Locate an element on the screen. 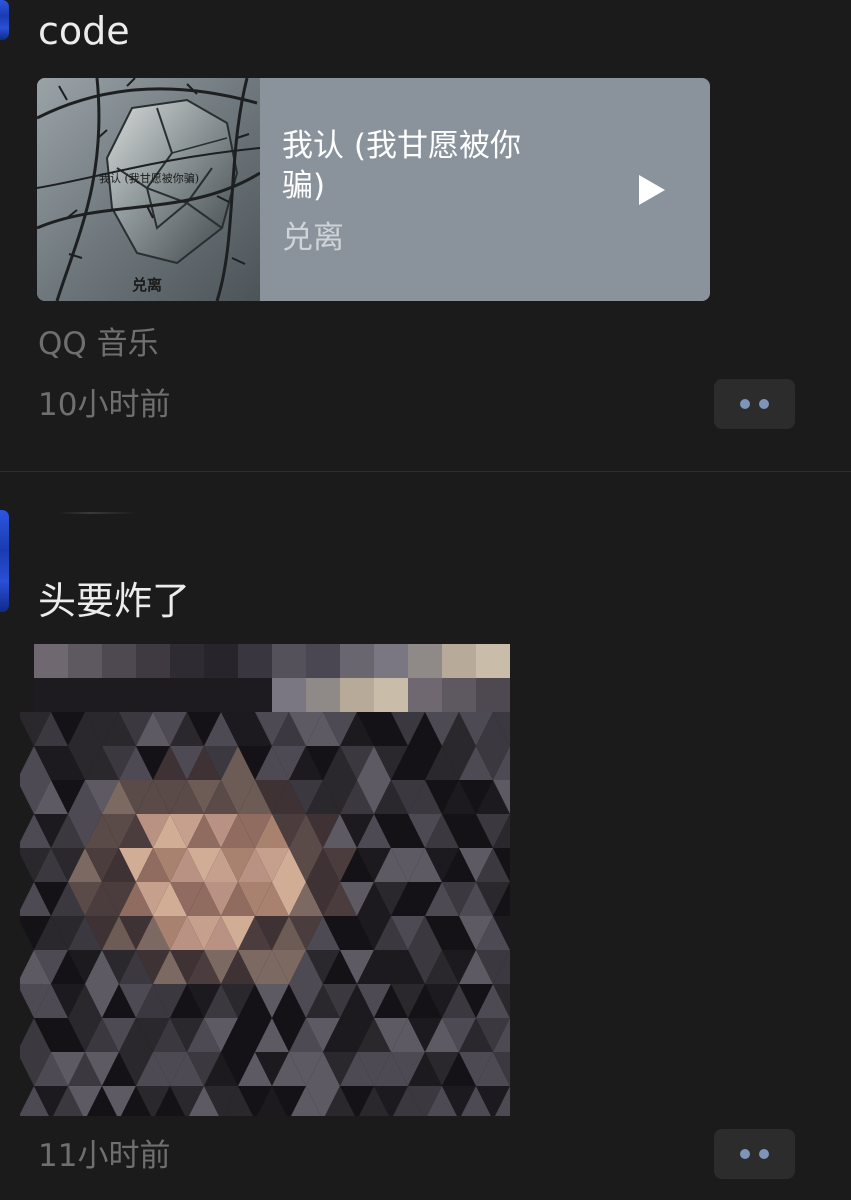 The width and height of the screenshot is (851, 1200). album-cover-title: 我认 (我甘愿被你骗) is located at coordinates (149, 178).